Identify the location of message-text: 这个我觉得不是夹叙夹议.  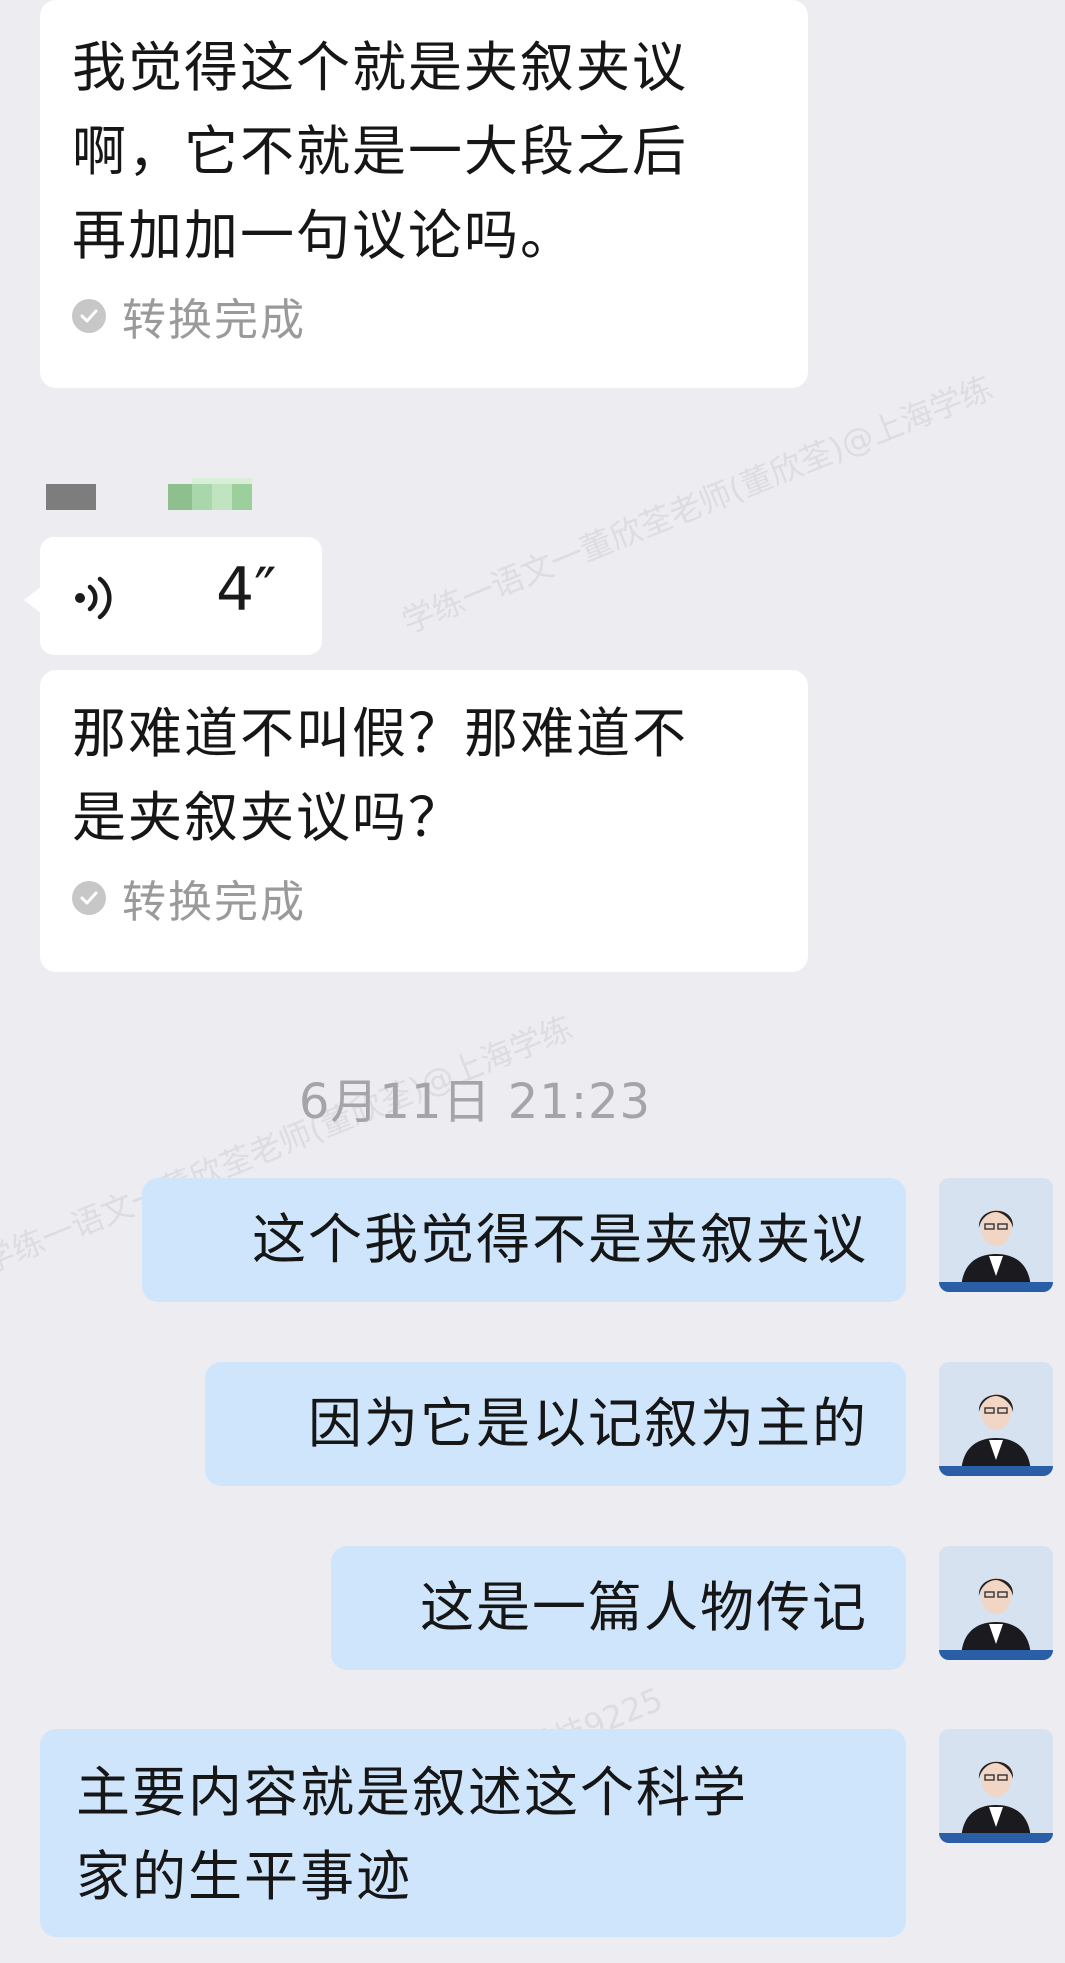
(560, 1239).